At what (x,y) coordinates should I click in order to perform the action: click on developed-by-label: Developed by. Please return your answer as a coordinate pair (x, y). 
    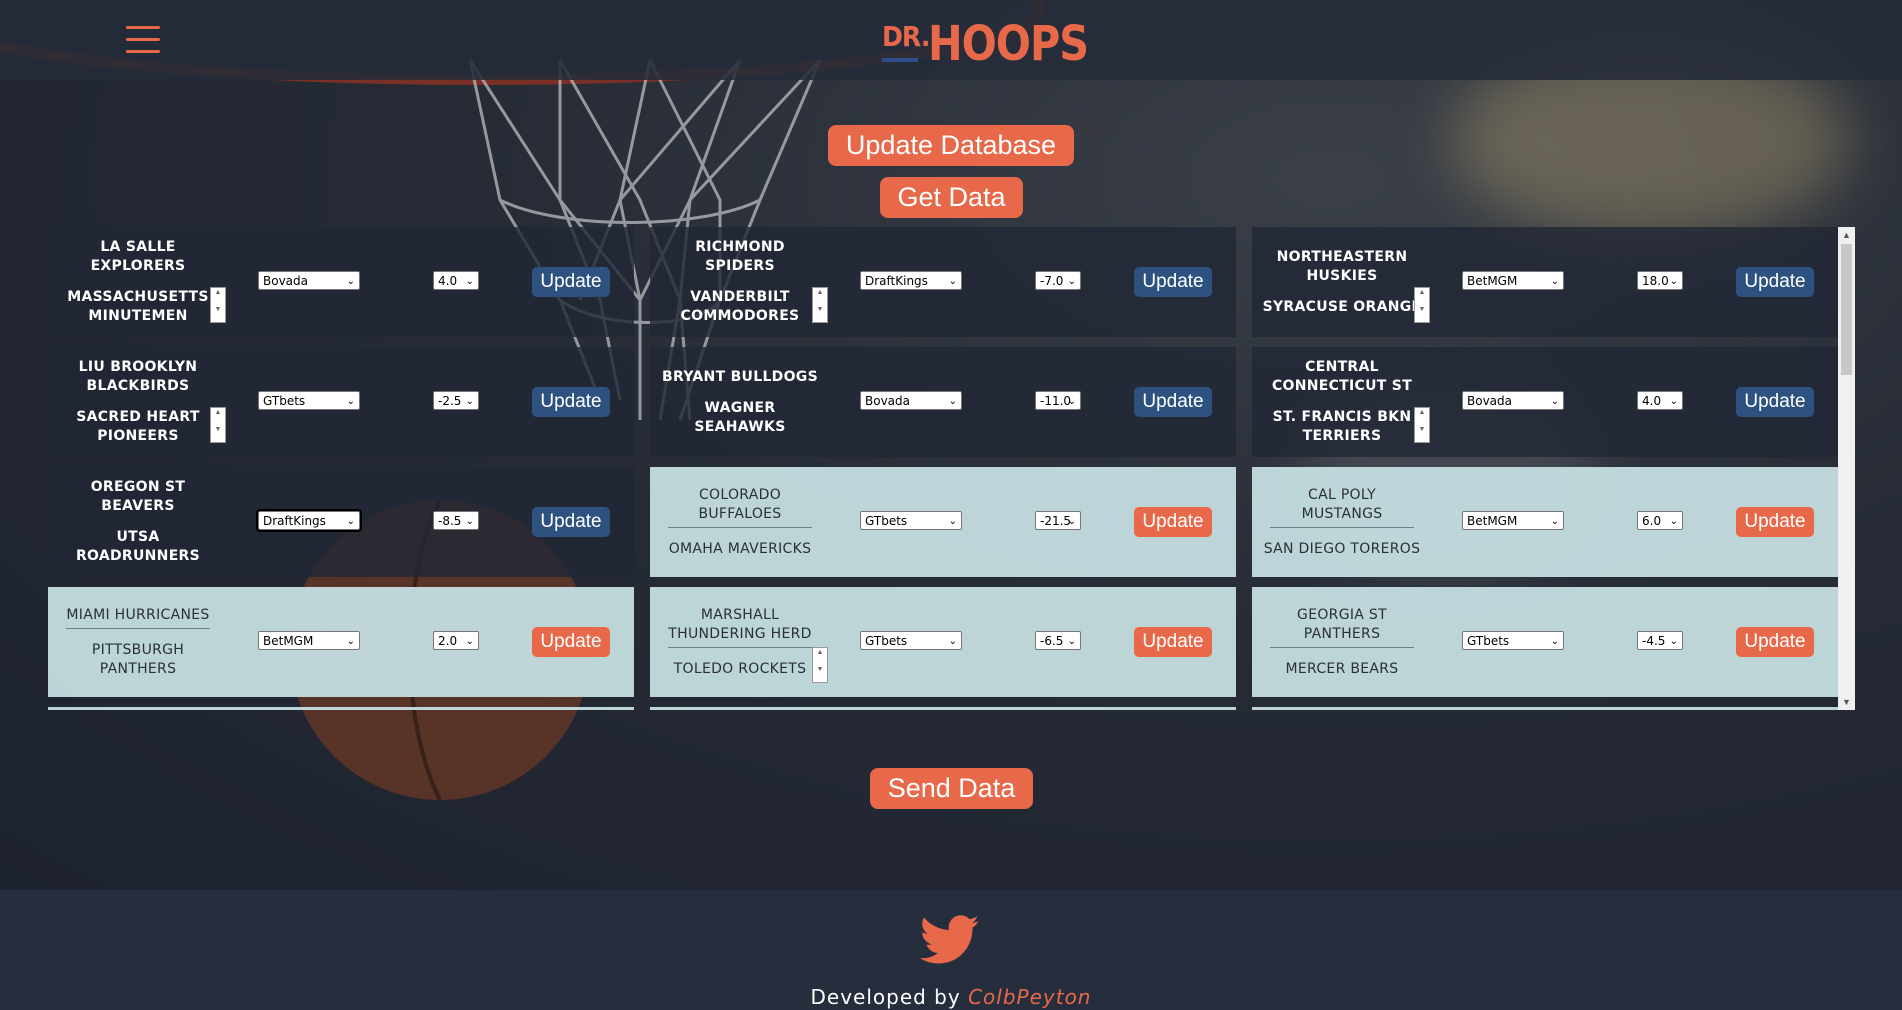
    Looking at the image, I should click on (885, 997).